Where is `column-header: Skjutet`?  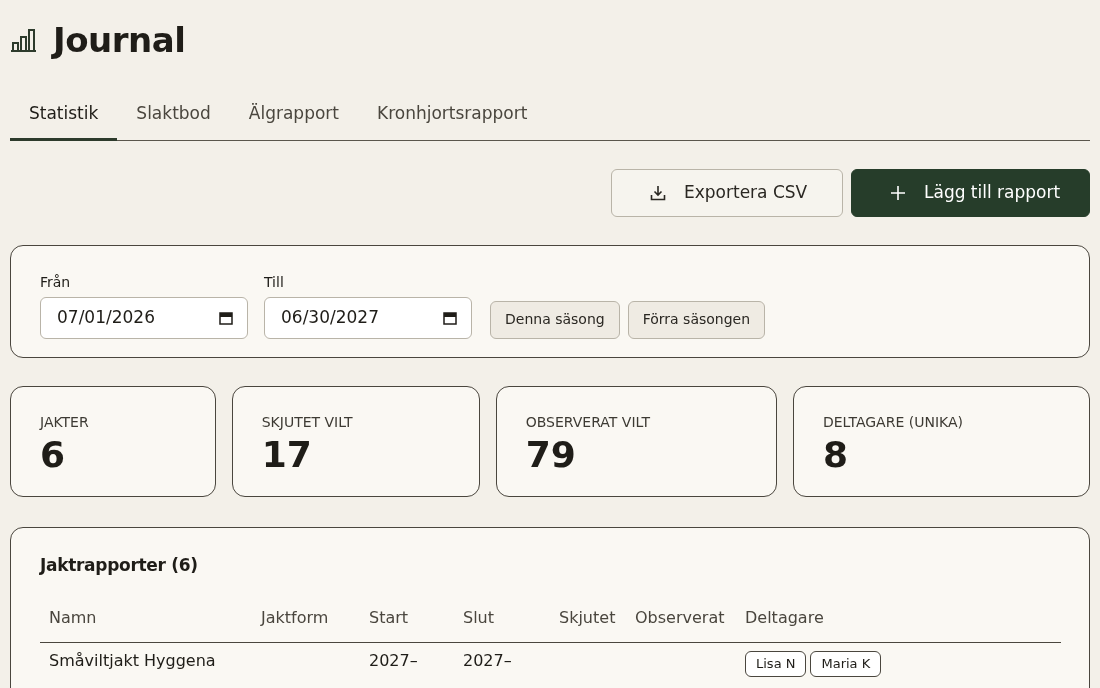
column-header: Skjutet is located at coordinates (587, 618).